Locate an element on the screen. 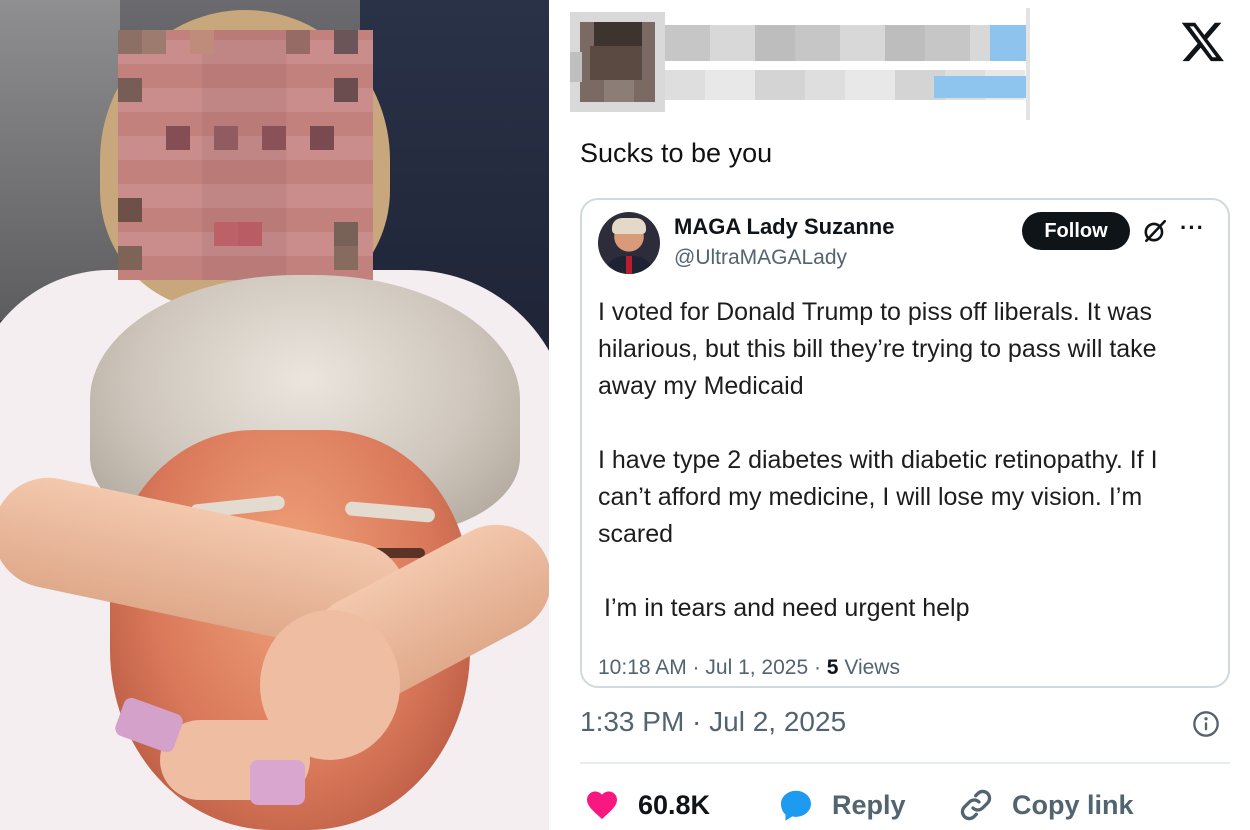  like-count: 60.8K is located at coordinates (674, 804).